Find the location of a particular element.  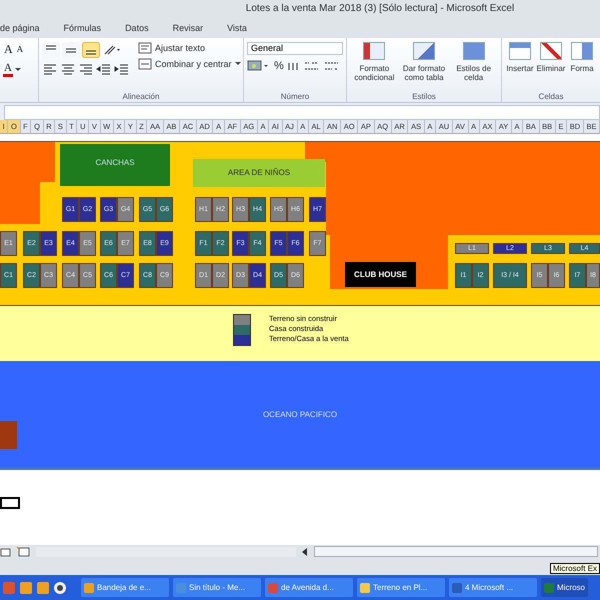

styles-button: Estilos de celda is located at coordinates (473, 62).